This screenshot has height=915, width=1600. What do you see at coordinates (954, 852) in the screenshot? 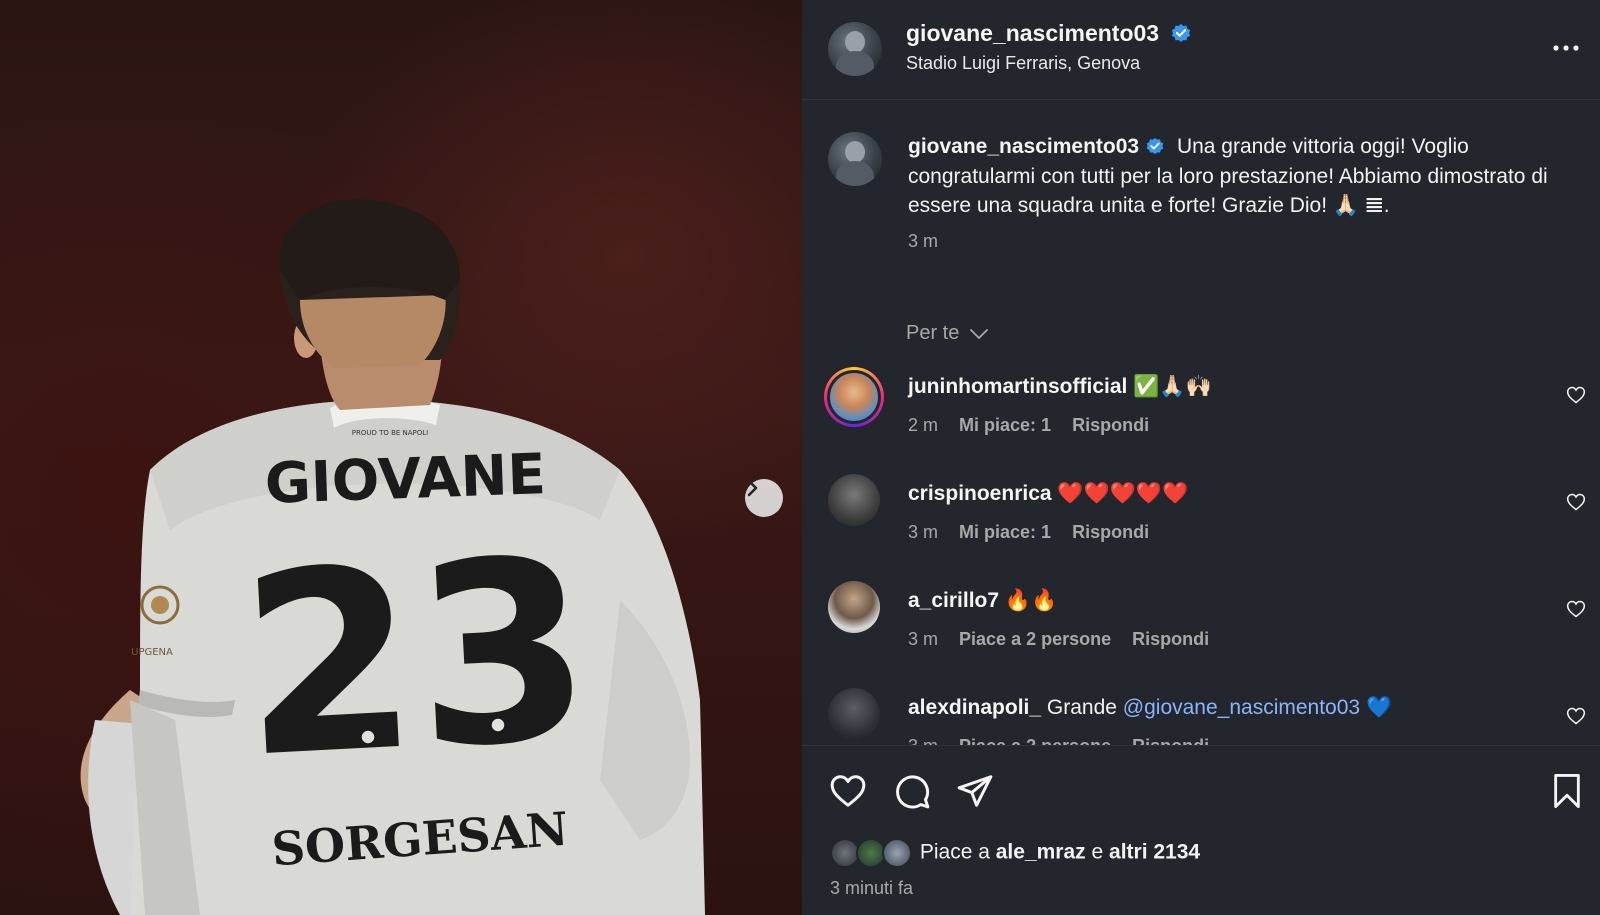
I see `likes-prefix: Piace a` at bounding box center [954, 852].